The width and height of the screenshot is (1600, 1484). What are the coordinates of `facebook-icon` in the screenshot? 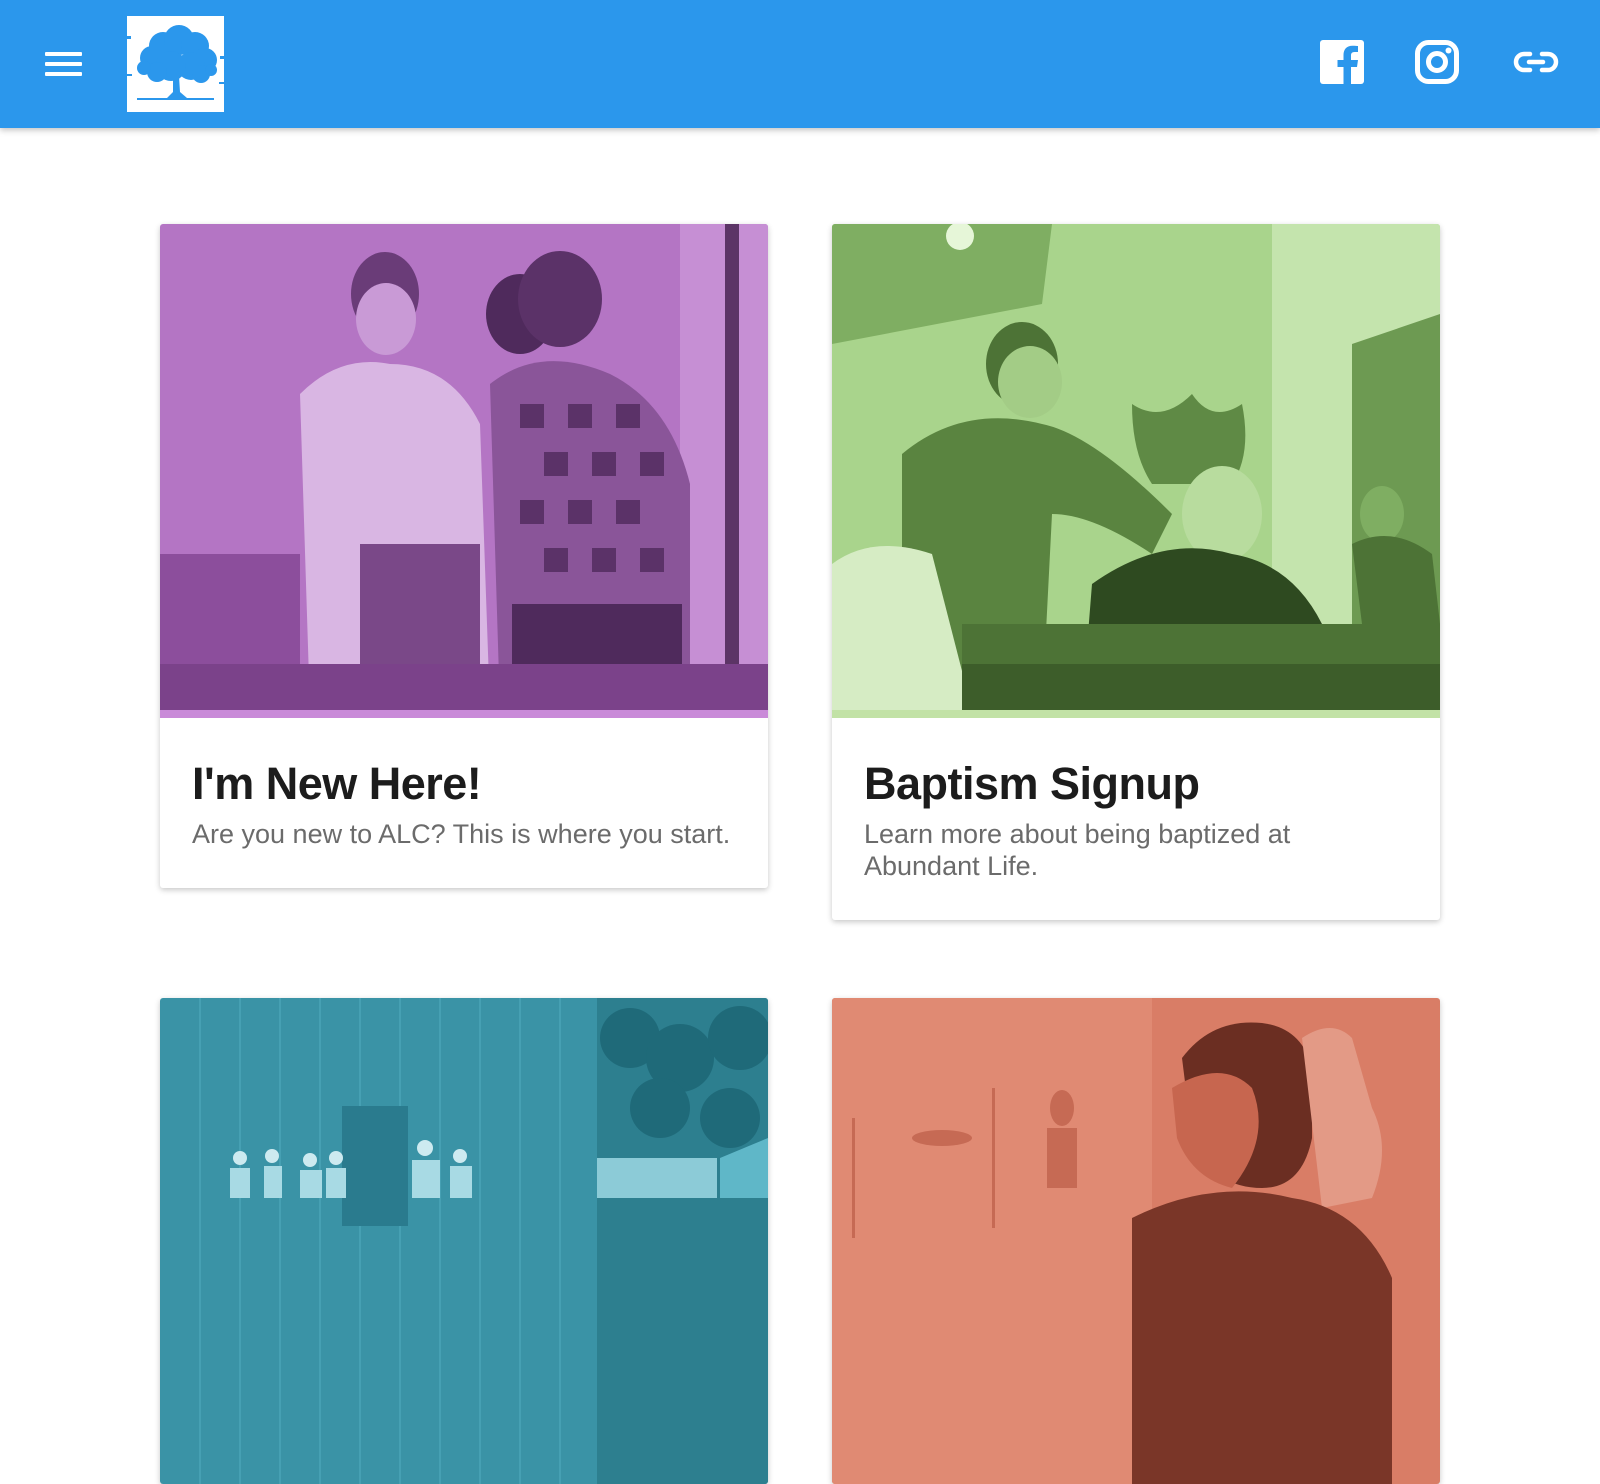 It's located at (1342, 62).